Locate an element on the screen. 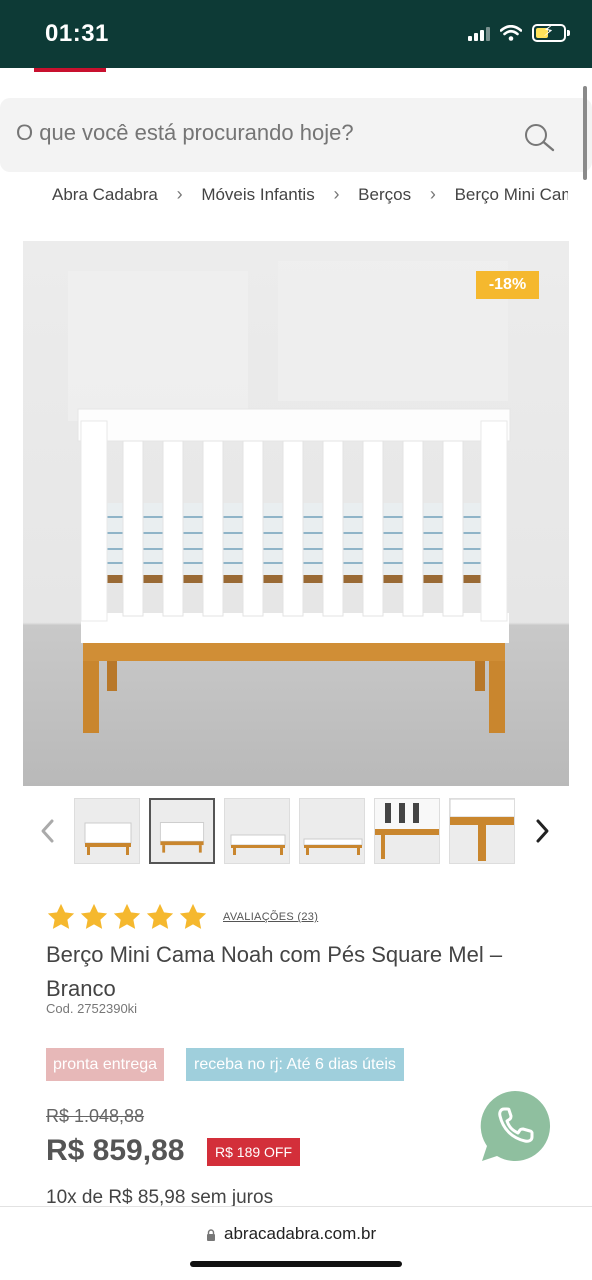  page-scrollbar is located at coordinates (585, 133).